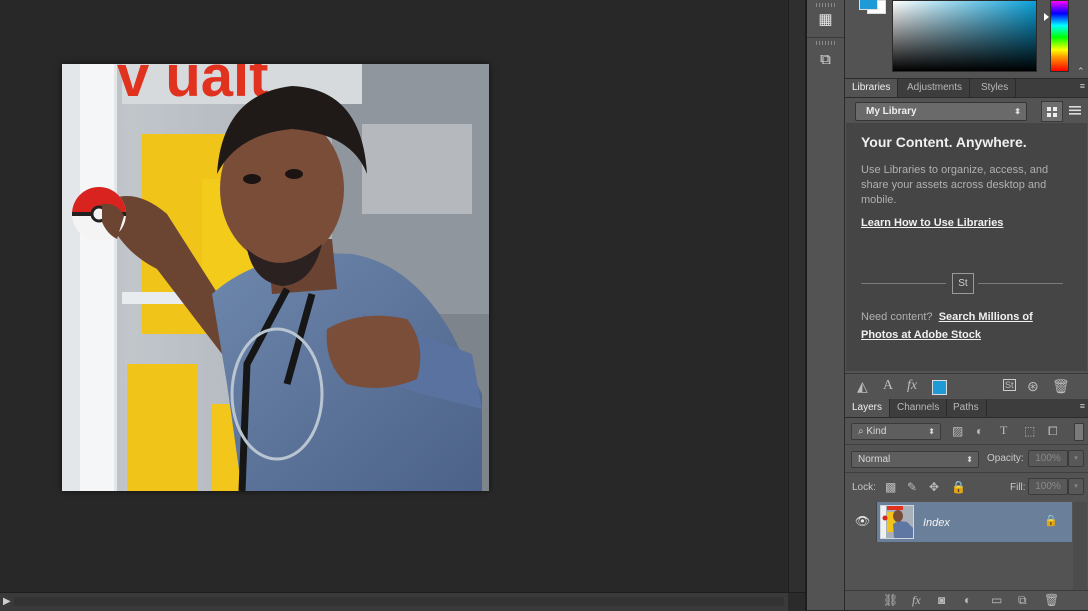 This screenshot has width=1088, height=611. What do you see at coordinates (919, 408) in the screenshot?
I see `tab-channels: Channels` at bounding box center [919, 408].